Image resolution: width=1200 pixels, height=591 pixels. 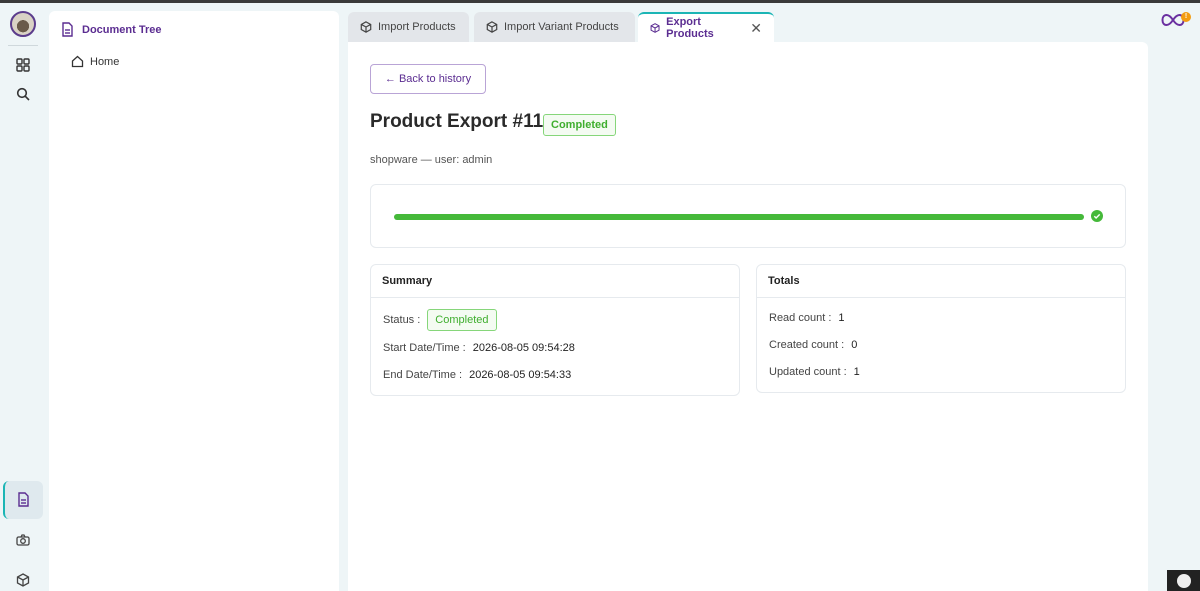 I want to click on updated-count-row: Updated count : 1, so click(x=814, y=372).